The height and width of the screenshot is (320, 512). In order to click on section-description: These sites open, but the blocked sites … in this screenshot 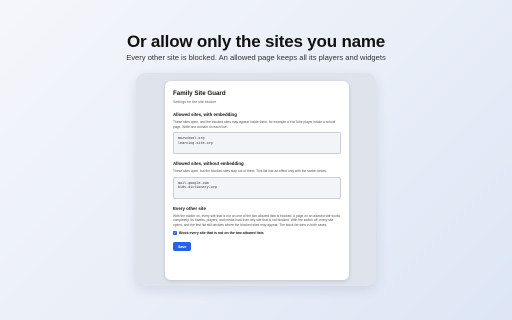, I will do `click(250, 171)`.